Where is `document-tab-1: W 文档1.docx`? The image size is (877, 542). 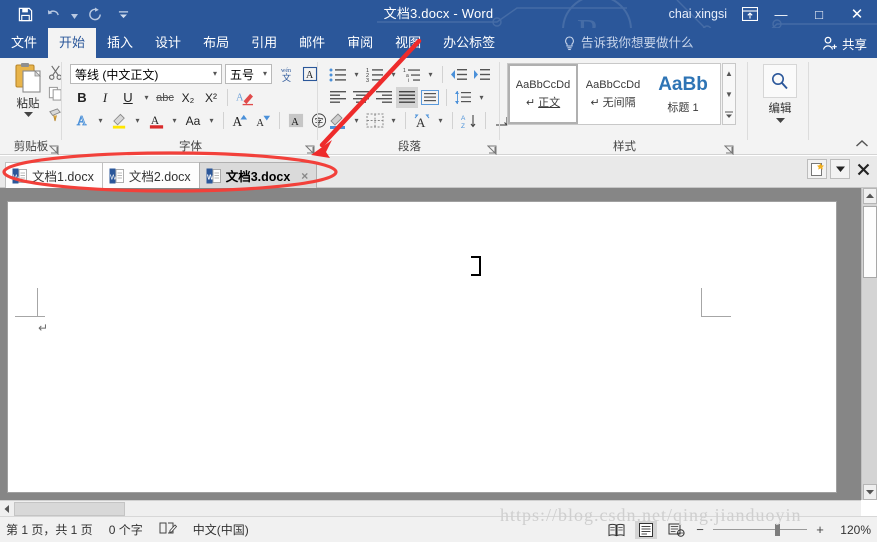 document-tab-1: W 文档1.docx is located at coordinates (54, 175).